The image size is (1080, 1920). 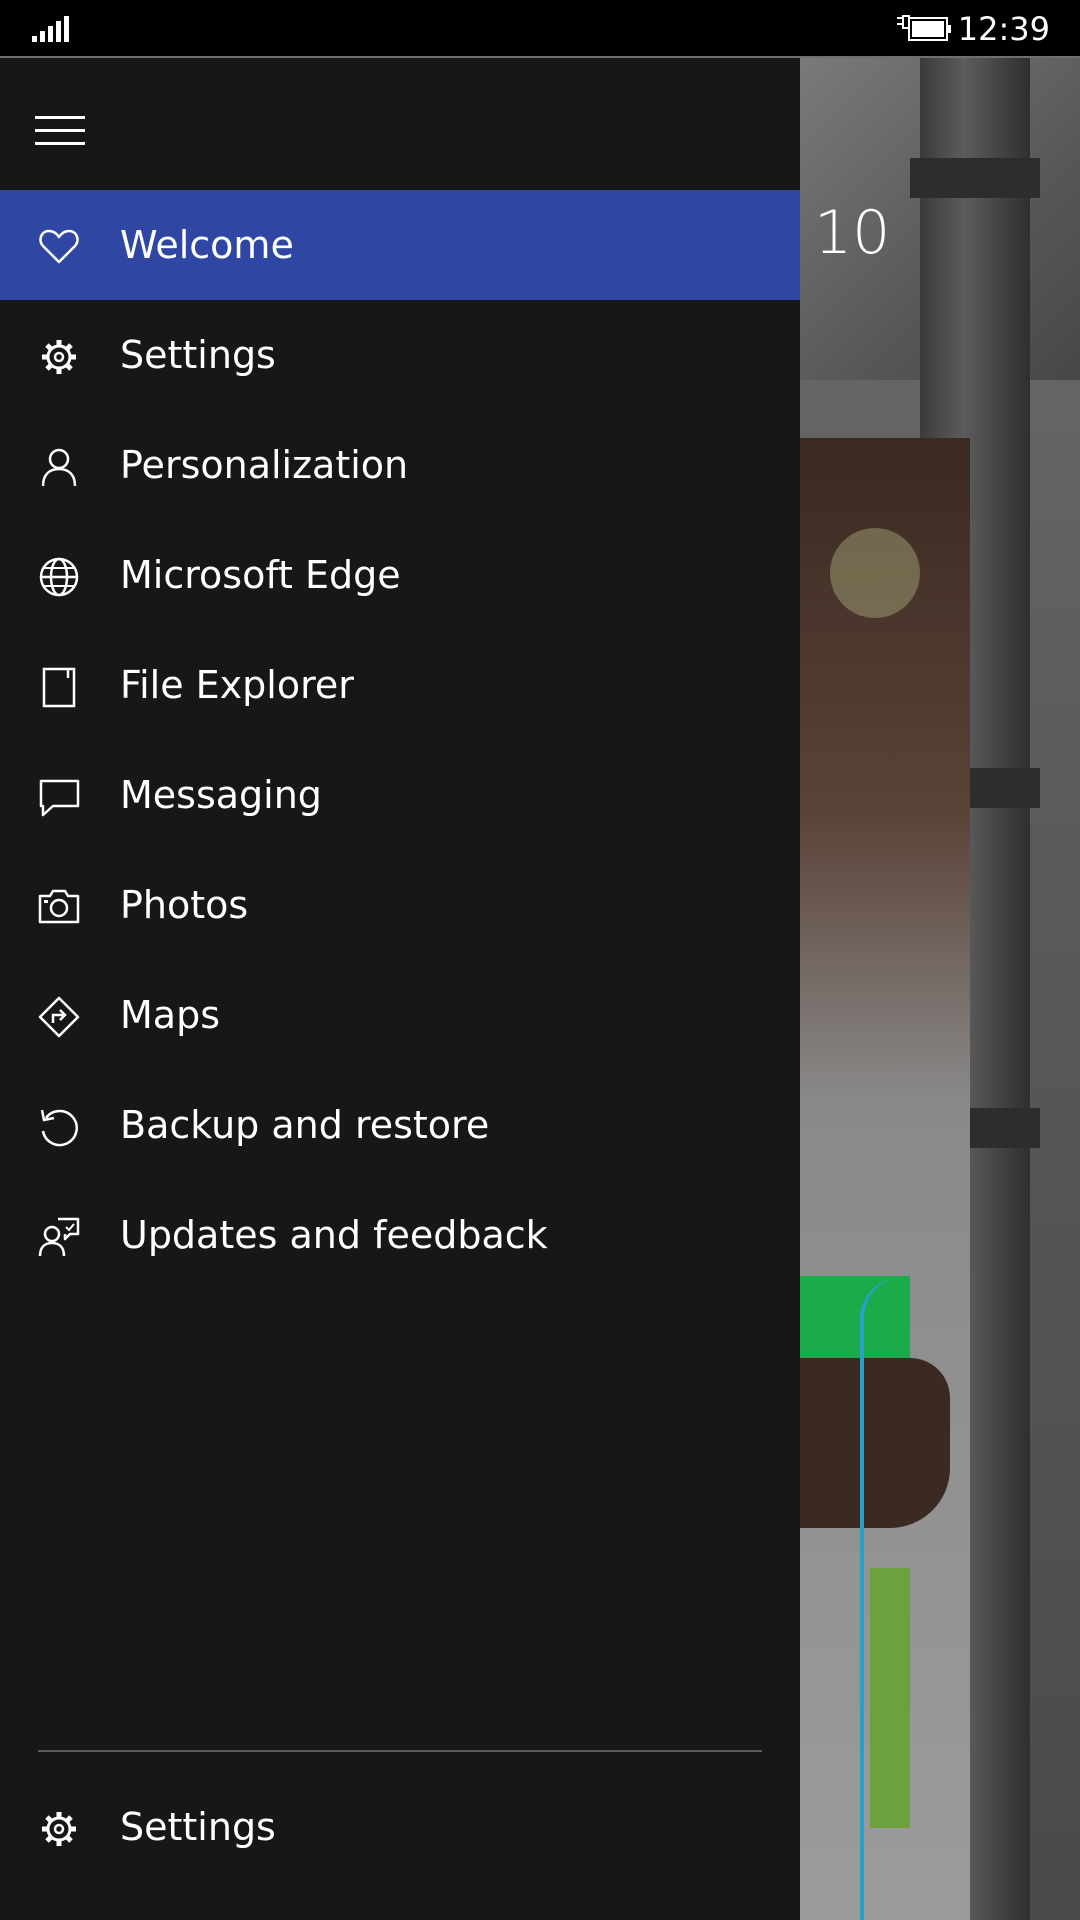 What do you see at coordinates (400, 685) in the screenshot?
I see `nav-item-file-explorer: File Explorer` at bounding box center [400, 685].